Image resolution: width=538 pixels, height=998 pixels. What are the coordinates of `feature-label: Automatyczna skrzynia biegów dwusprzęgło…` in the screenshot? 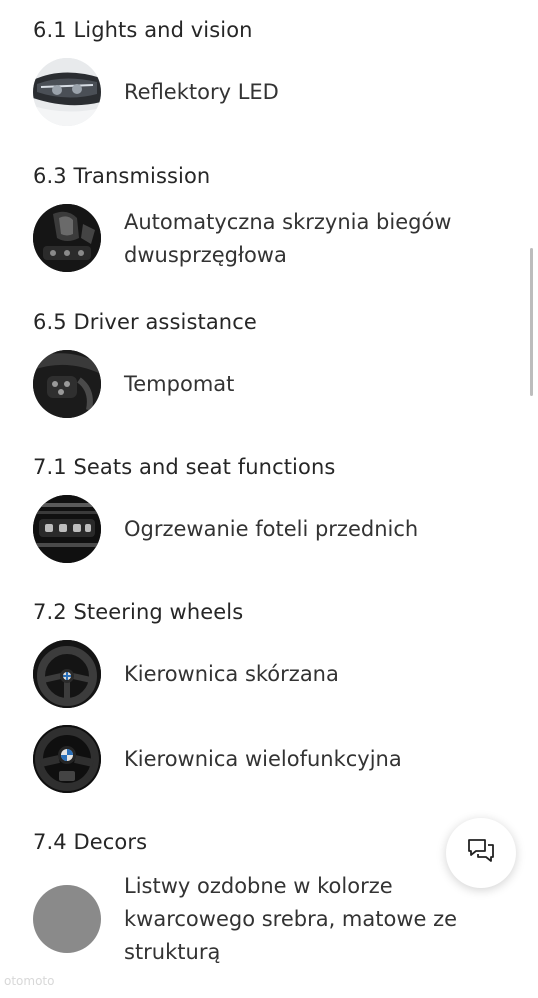 It's located at (288, 238).